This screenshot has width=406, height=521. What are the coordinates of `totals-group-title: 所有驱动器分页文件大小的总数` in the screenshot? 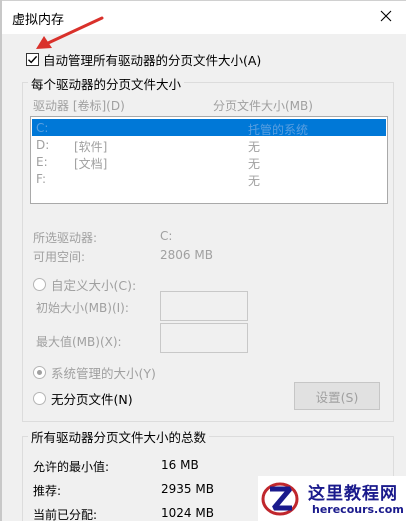 It's located at (119, 436).